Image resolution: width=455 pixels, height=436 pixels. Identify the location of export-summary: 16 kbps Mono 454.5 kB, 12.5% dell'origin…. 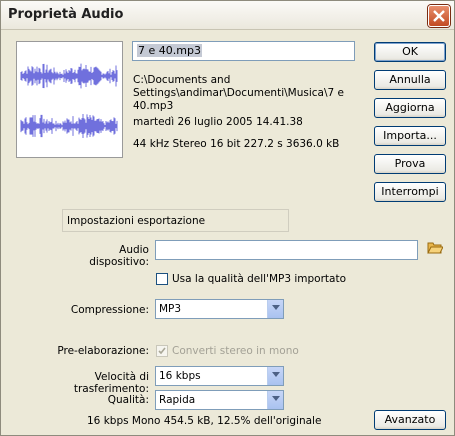
(204, 421).